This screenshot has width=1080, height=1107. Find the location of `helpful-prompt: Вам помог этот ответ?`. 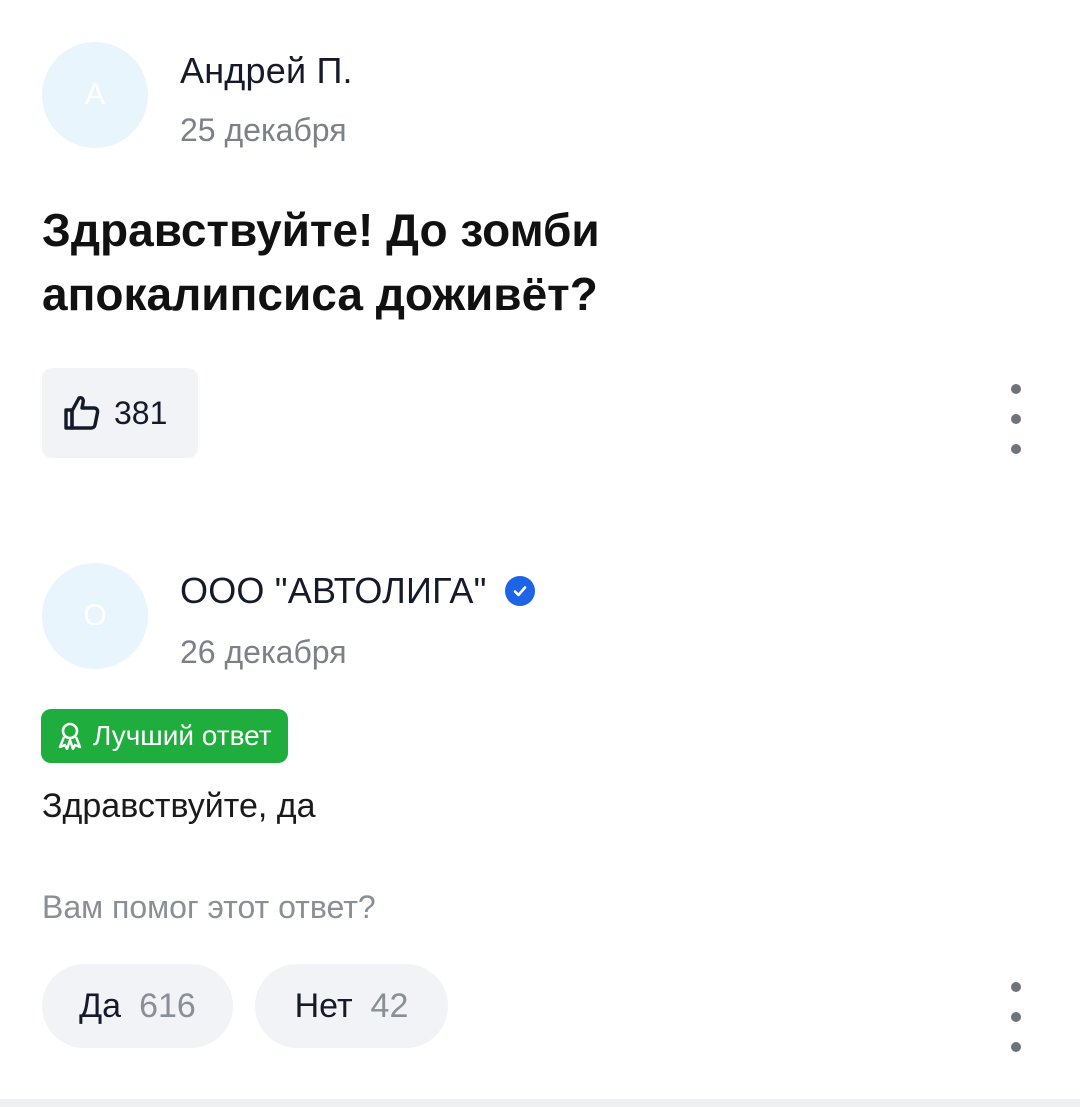

helpful-prompt: Вам помог этот ответ? is located at coordinates (209, 907).